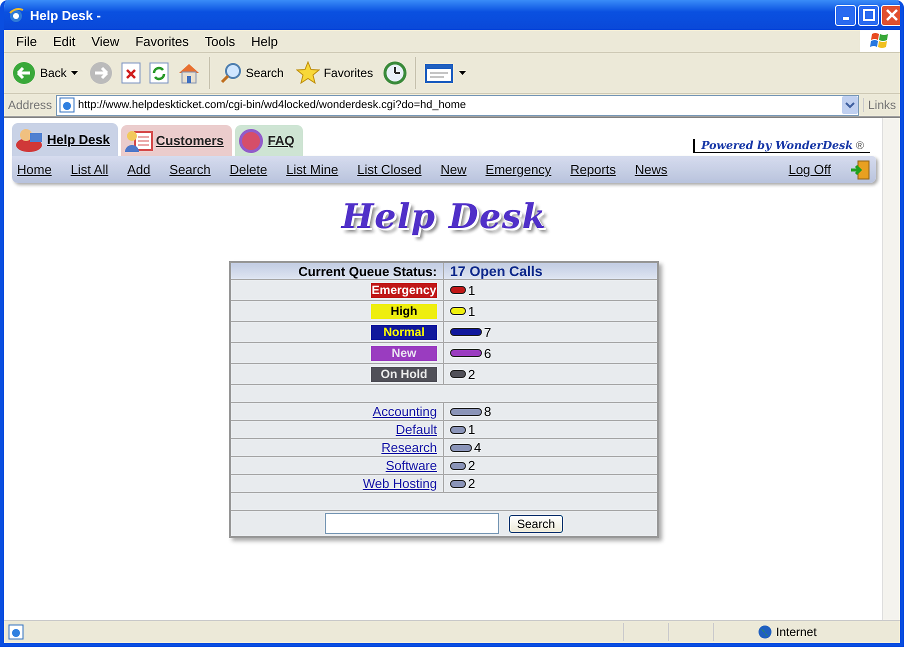 Image resolution: width=914 pixels, height=653 pixels. Describe the element at coordinates (845, 15) in the screenshot. I see `minimize-button` at that location.